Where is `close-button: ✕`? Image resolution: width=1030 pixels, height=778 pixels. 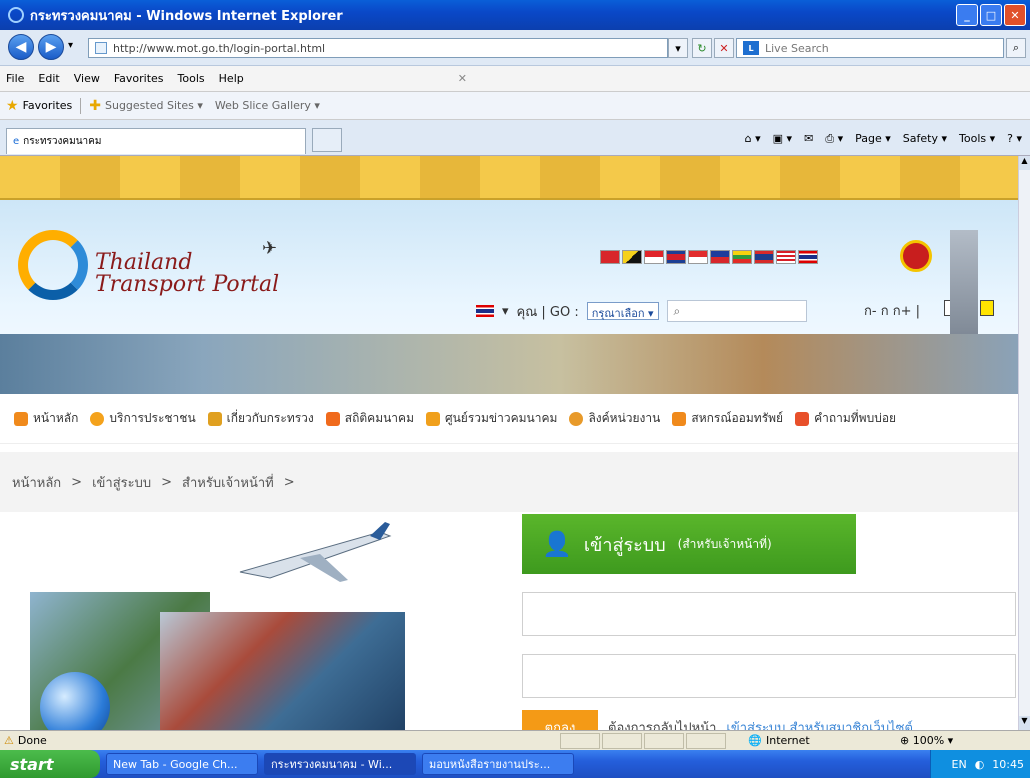
close-button: ✕ is located at coordinates (1015, 15).